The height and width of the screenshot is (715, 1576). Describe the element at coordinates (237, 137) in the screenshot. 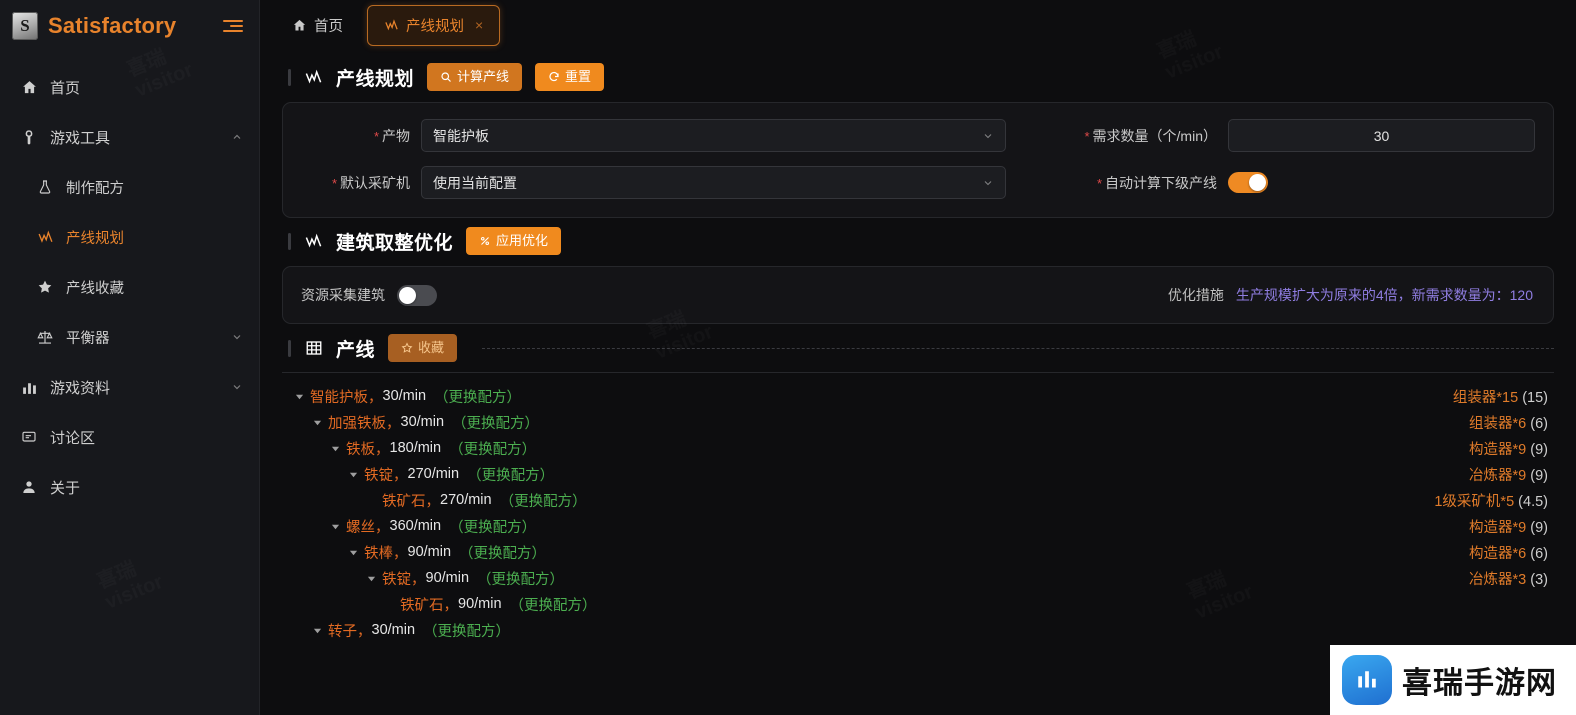

I see `chevron-up-icon` at that location.